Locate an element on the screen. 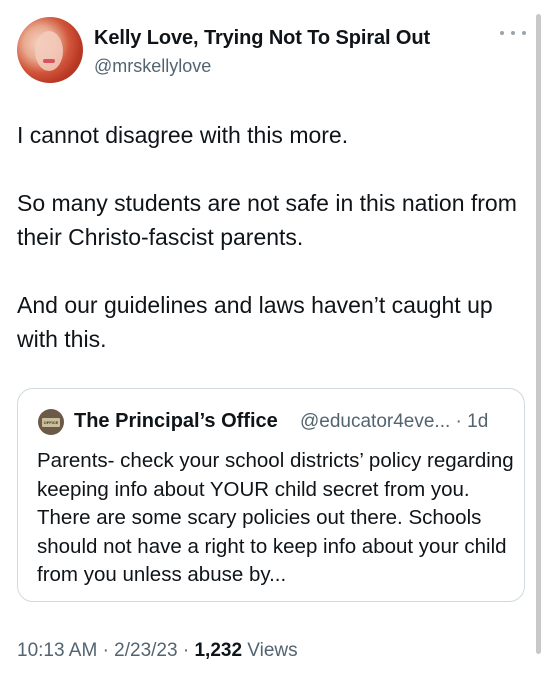 Image resolution: width=546 pixels, height=680 pixels. avatar is located at coordinates (50, 50).